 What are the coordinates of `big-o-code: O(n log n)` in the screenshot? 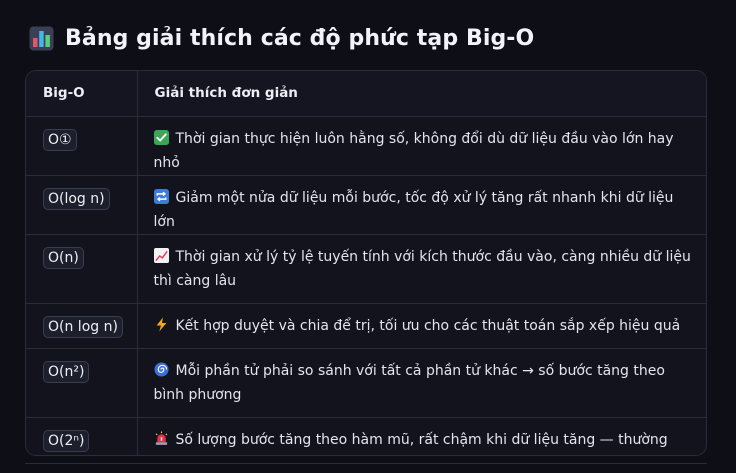 It's located at (83, 326).